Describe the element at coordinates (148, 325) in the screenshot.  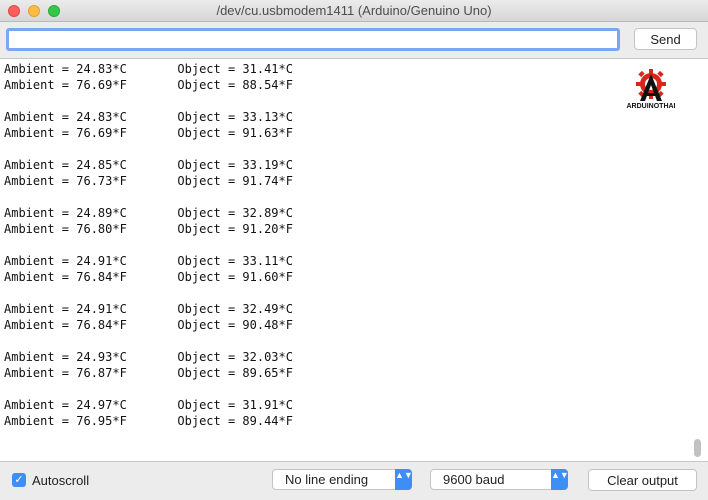
I see `output-line: Ambient = 76.84*F Object = 90.48*F` at that location.